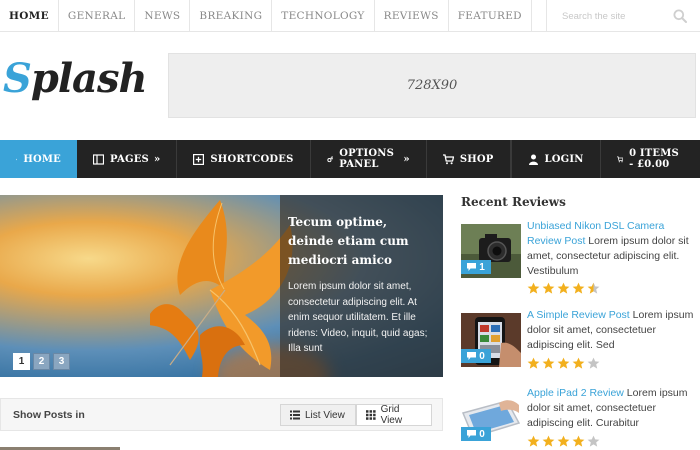  I want to click on main-nav-pages-label: PAGES, so click(129, 159).